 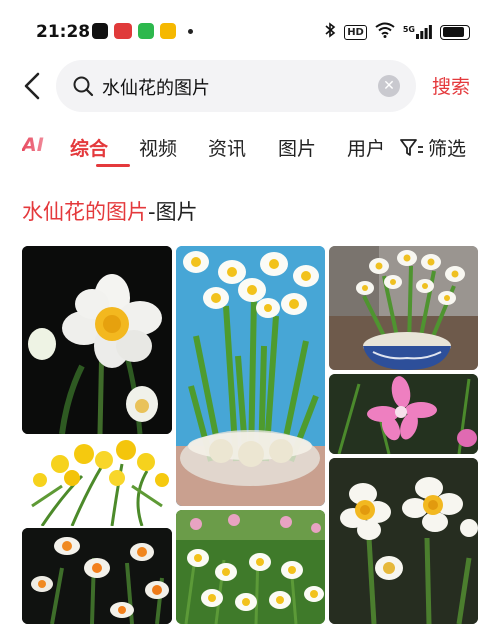 I want to click on narcissus-photo-pot, so click(x=403, y=308).